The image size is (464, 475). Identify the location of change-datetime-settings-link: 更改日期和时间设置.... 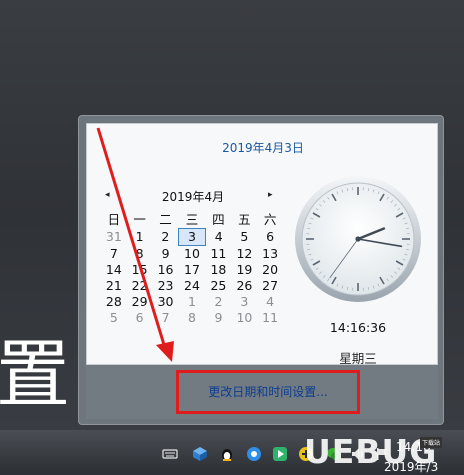
(268, 392).